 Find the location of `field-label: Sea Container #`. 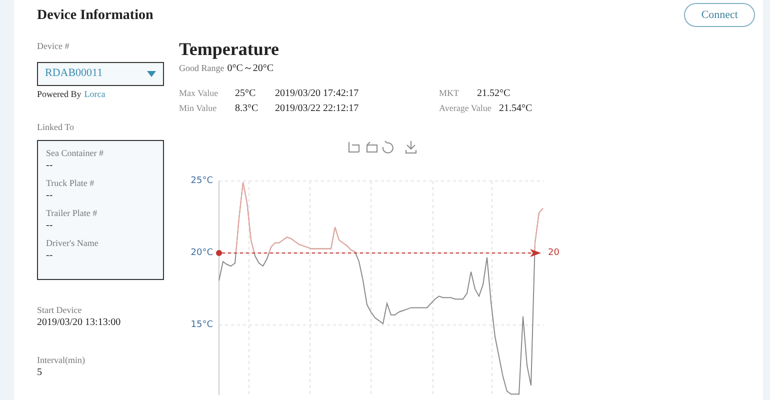

field-label: Sea Container # is located at coordinates (75, 152).